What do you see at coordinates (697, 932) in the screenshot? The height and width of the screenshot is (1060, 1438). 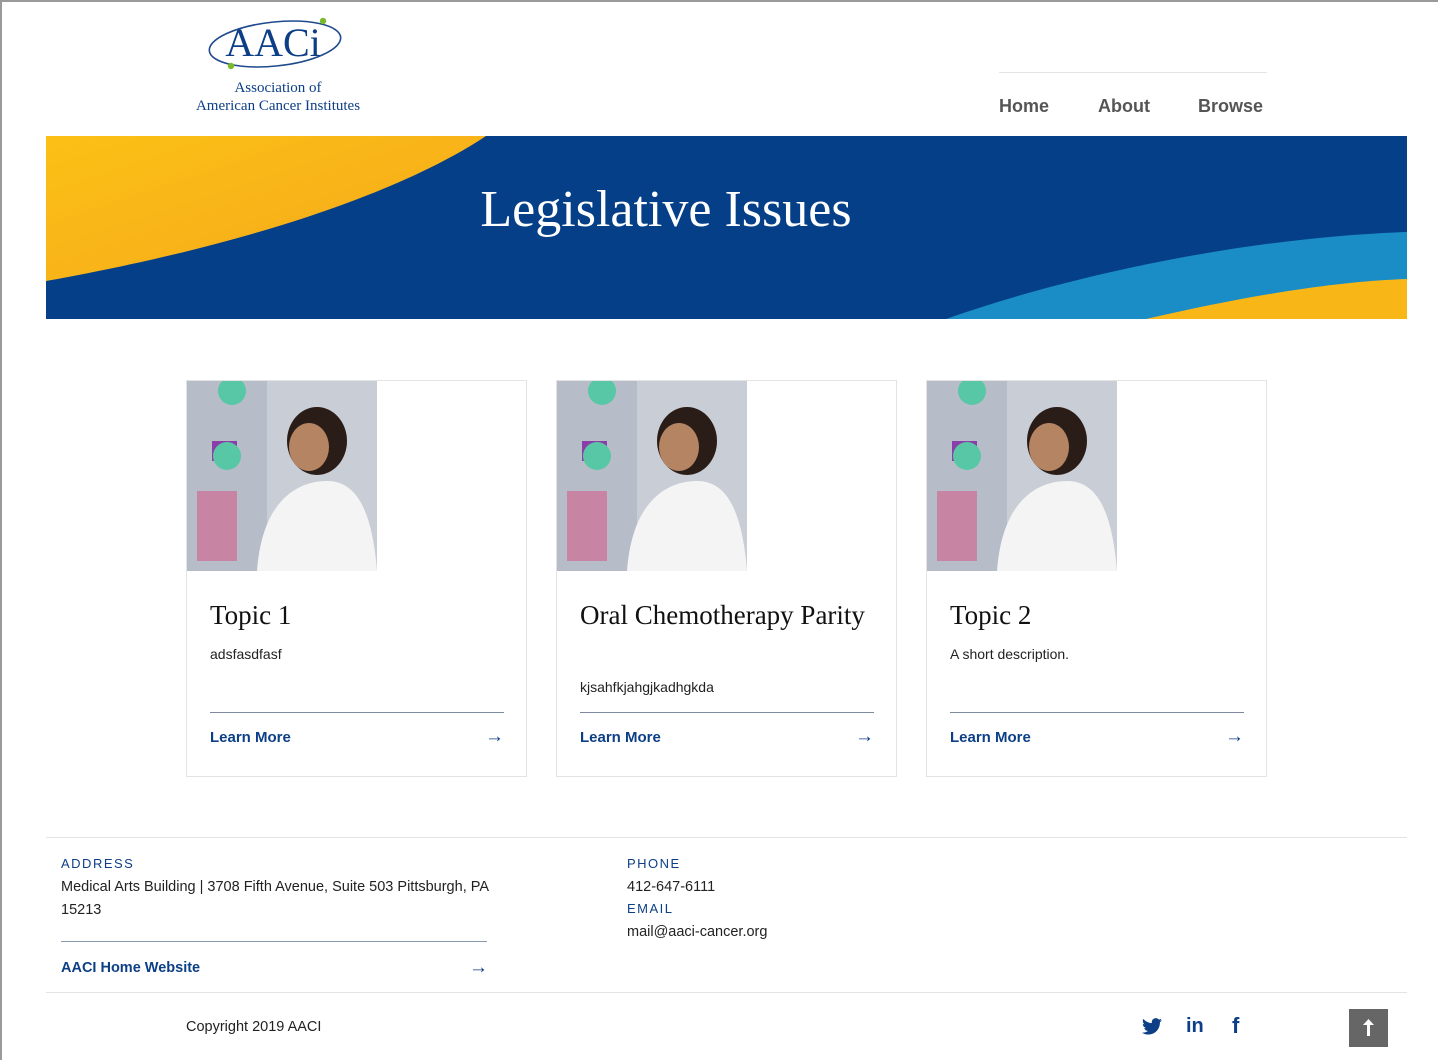 I see `email-value: mail@aaci-cancer.org` at bounding box center [697, 932].